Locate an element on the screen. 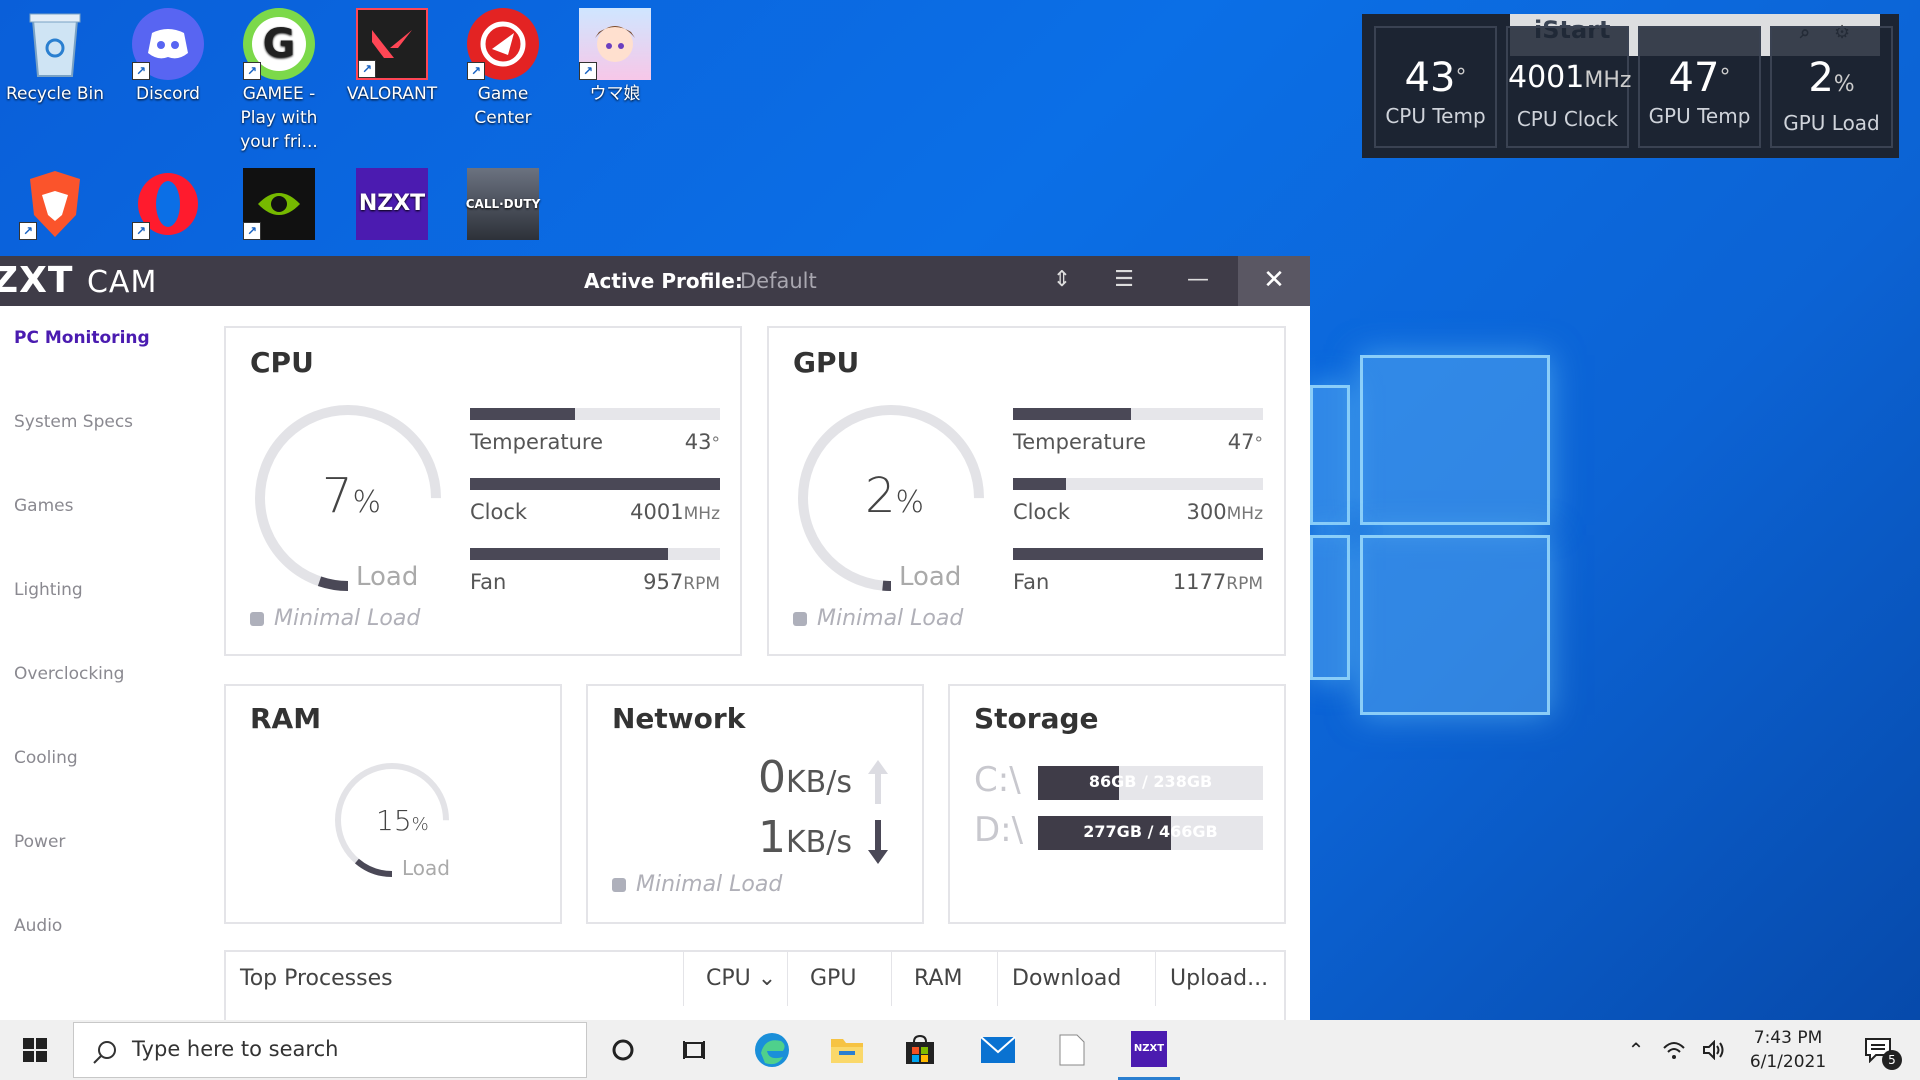 Image resolution: width=1920 pixels, height=1080 pixels. cortana-icon is located at coordinates (623, 1050).